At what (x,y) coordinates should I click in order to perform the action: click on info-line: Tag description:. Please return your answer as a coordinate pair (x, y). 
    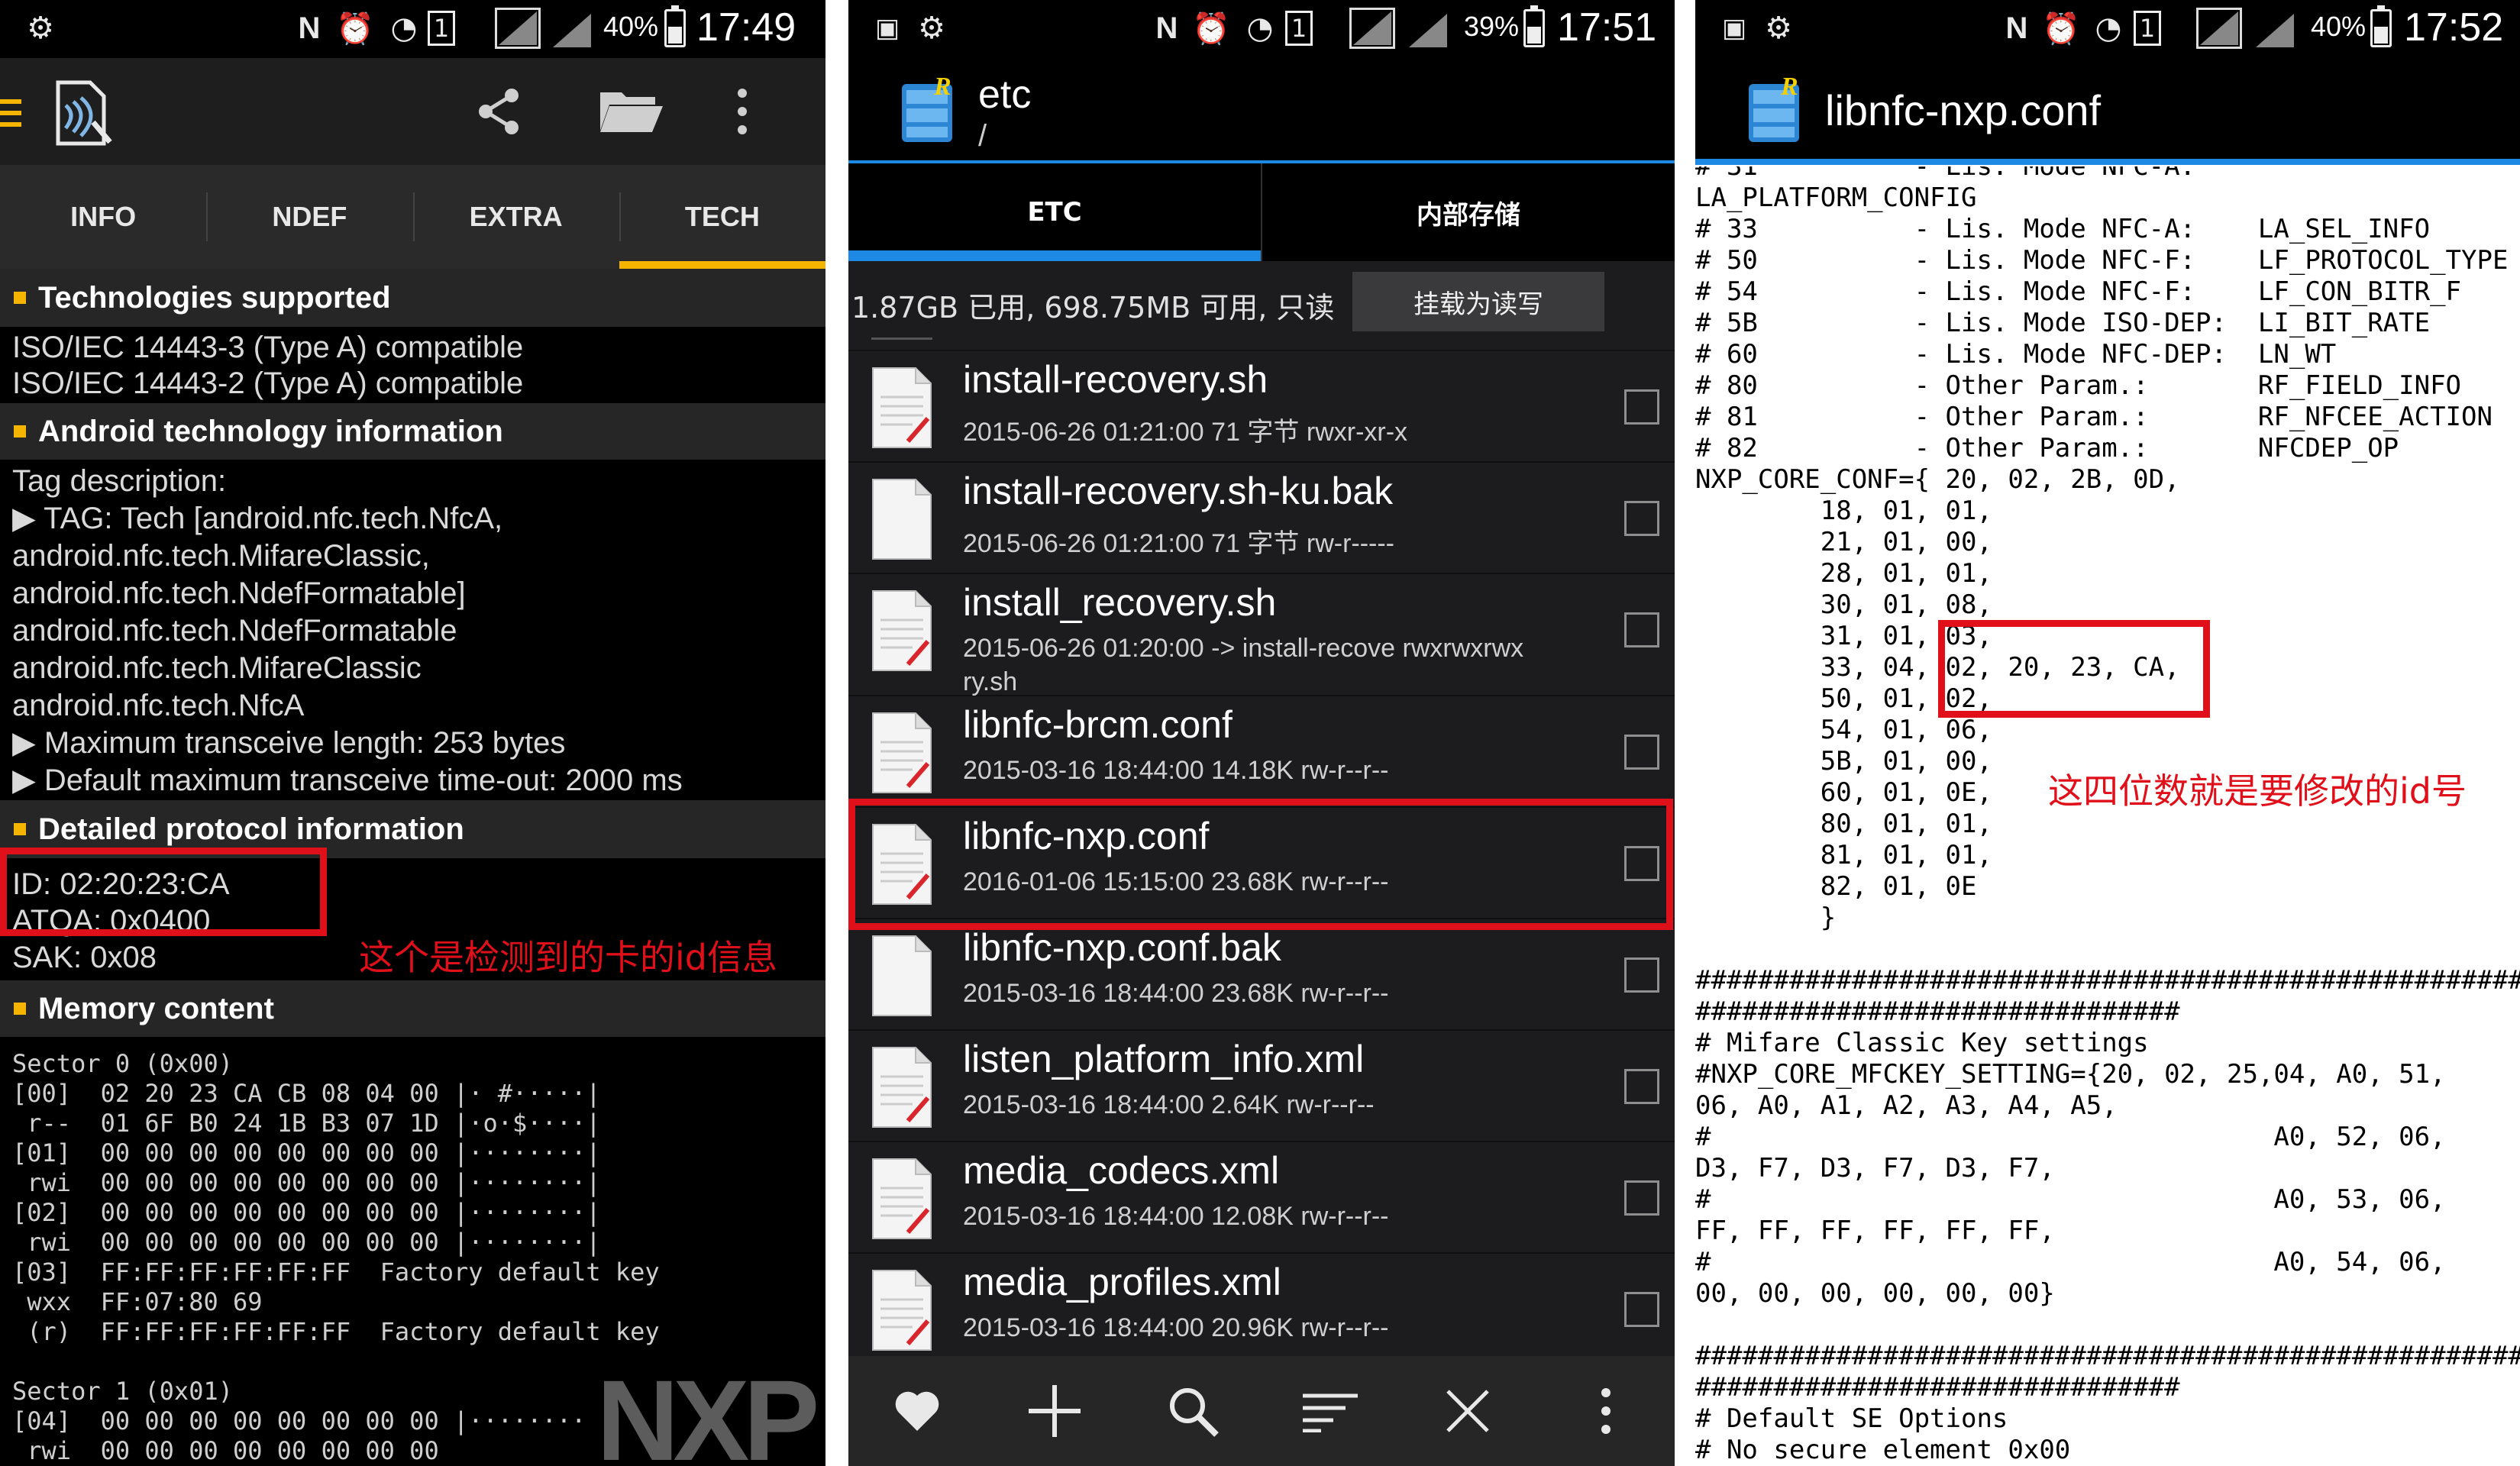
    Looking at the image, I should click on (120, 481).